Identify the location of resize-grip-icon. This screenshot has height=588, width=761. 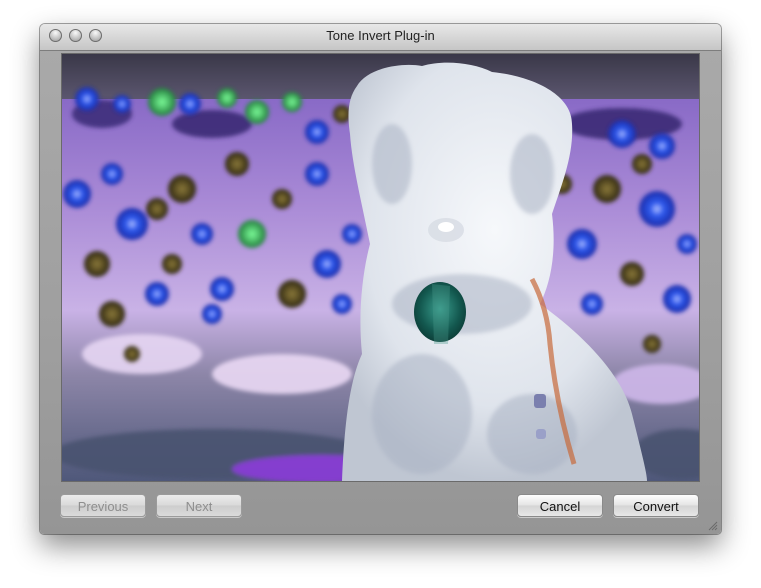
(712, 525).